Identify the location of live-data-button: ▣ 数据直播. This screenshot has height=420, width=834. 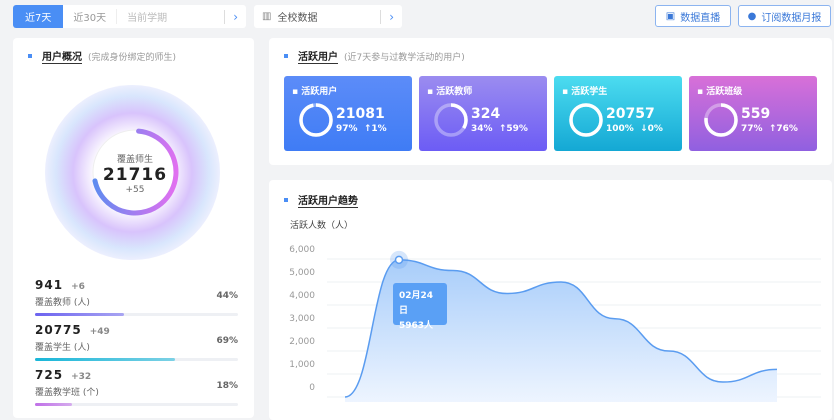
(693, 16).